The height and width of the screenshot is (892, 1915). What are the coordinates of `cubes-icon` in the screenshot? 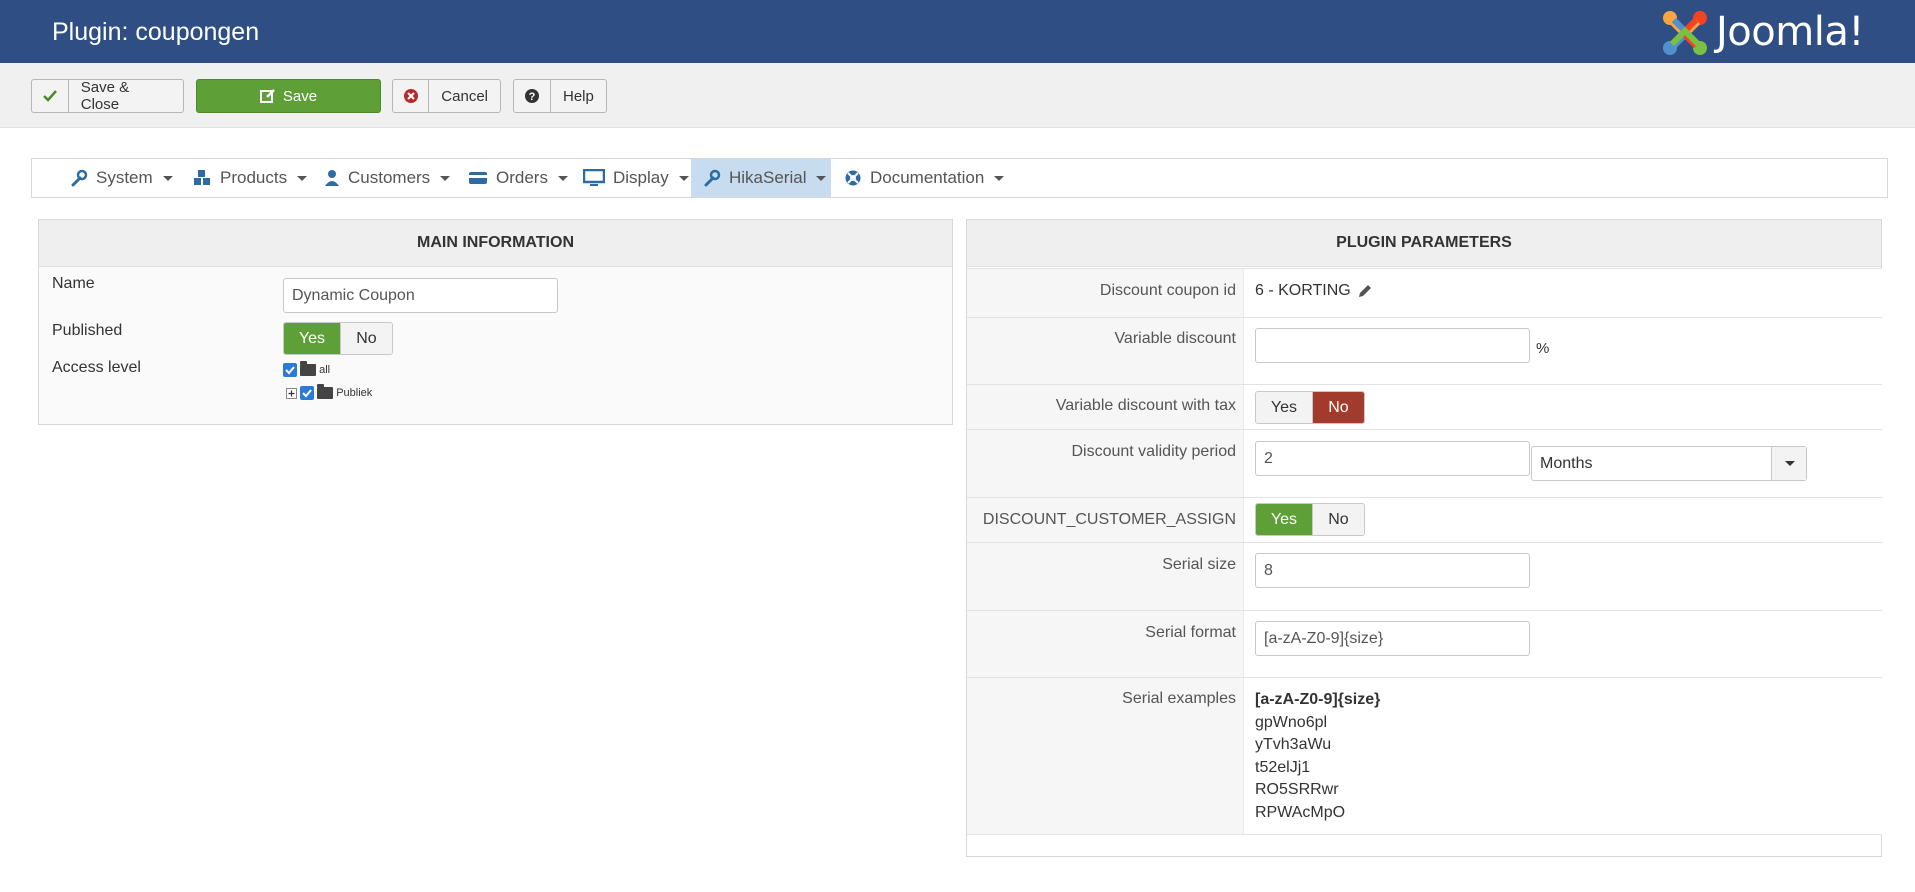 It's located at (202, 177).